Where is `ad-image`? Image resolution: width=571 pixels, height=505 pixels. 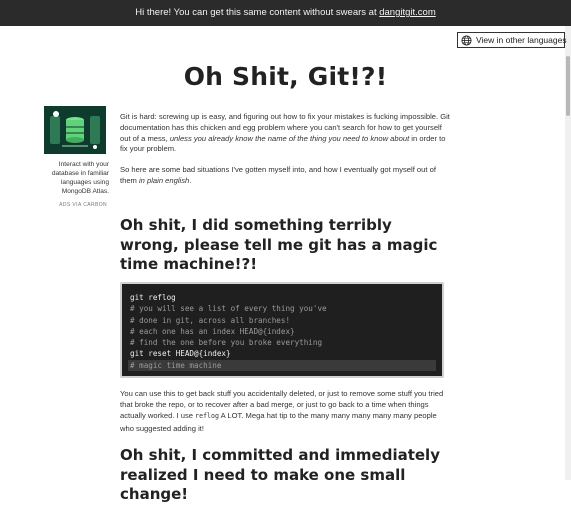 ad-image is located at coordinates (75, 130).